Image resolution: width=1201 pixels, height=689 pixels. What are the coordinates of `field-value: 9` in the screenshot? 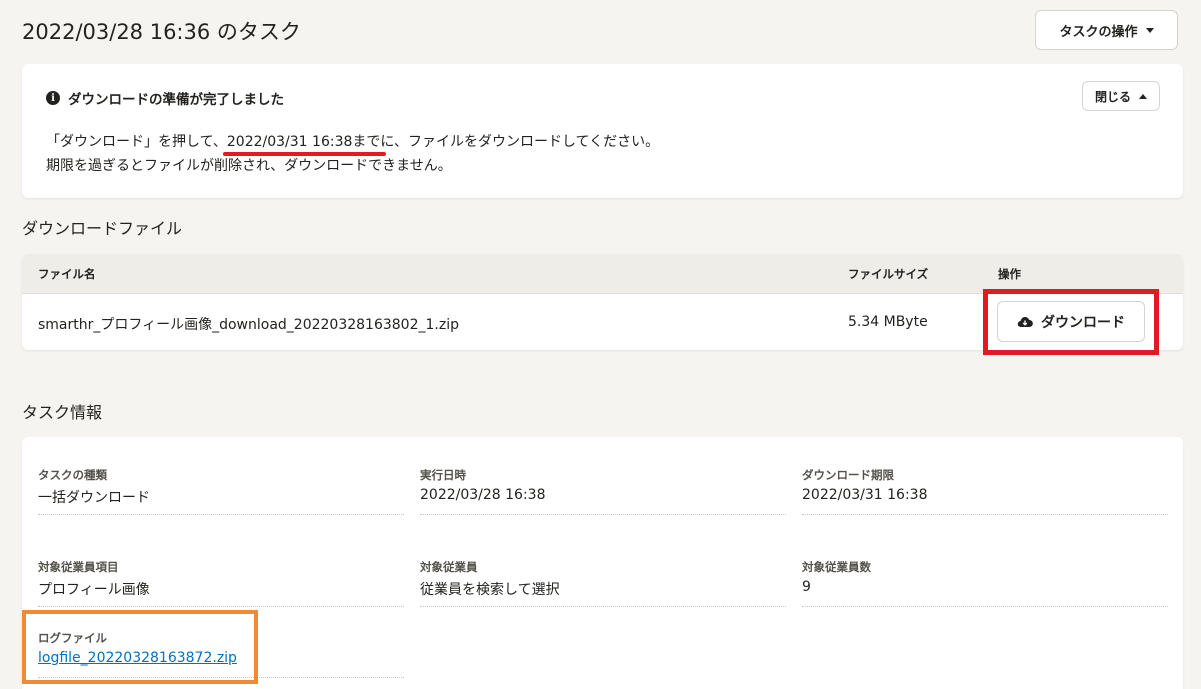 It's located at (806, 587).